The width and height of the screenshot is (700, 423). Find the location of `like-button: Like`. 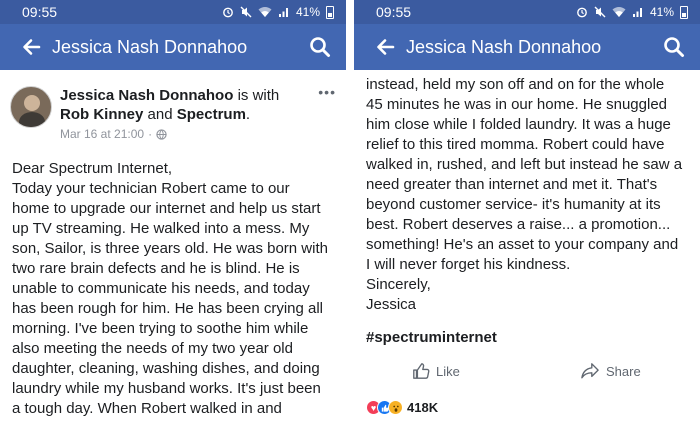

like-button: Like is located at coordinates (436, 371).